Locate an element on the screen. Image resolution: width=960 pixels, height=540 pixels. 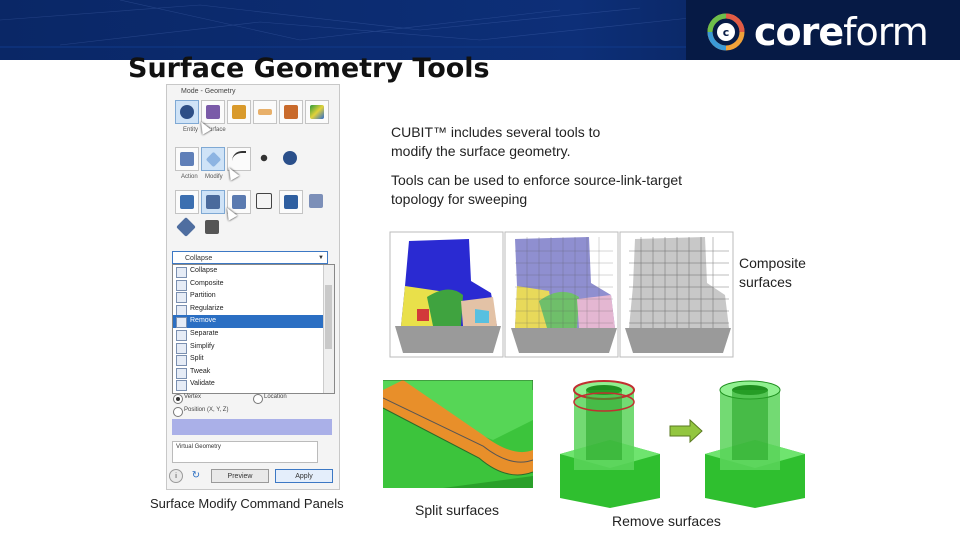
operation-combobox: Collapse ▼ is located at coordinates (250, 257).